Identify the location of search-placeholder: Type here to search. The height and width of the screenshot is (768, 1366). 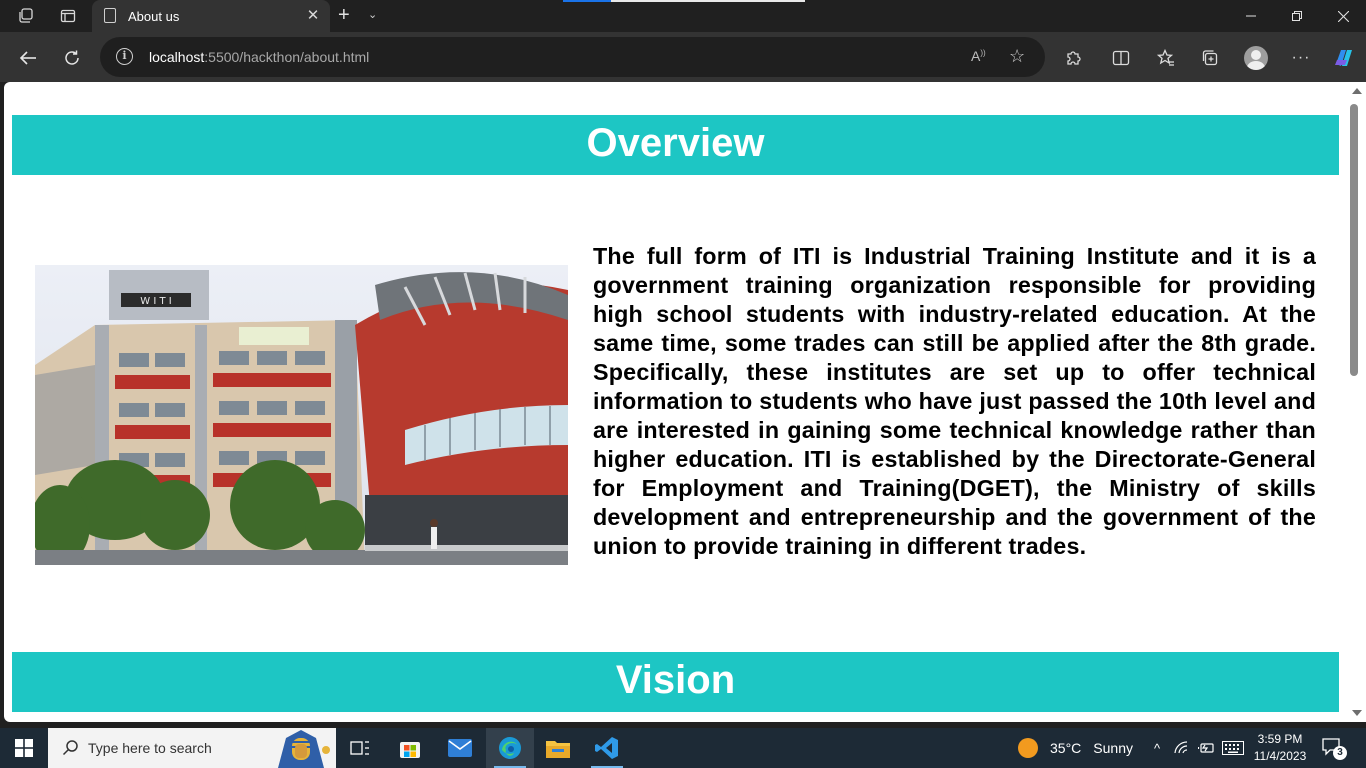
(150, 748).